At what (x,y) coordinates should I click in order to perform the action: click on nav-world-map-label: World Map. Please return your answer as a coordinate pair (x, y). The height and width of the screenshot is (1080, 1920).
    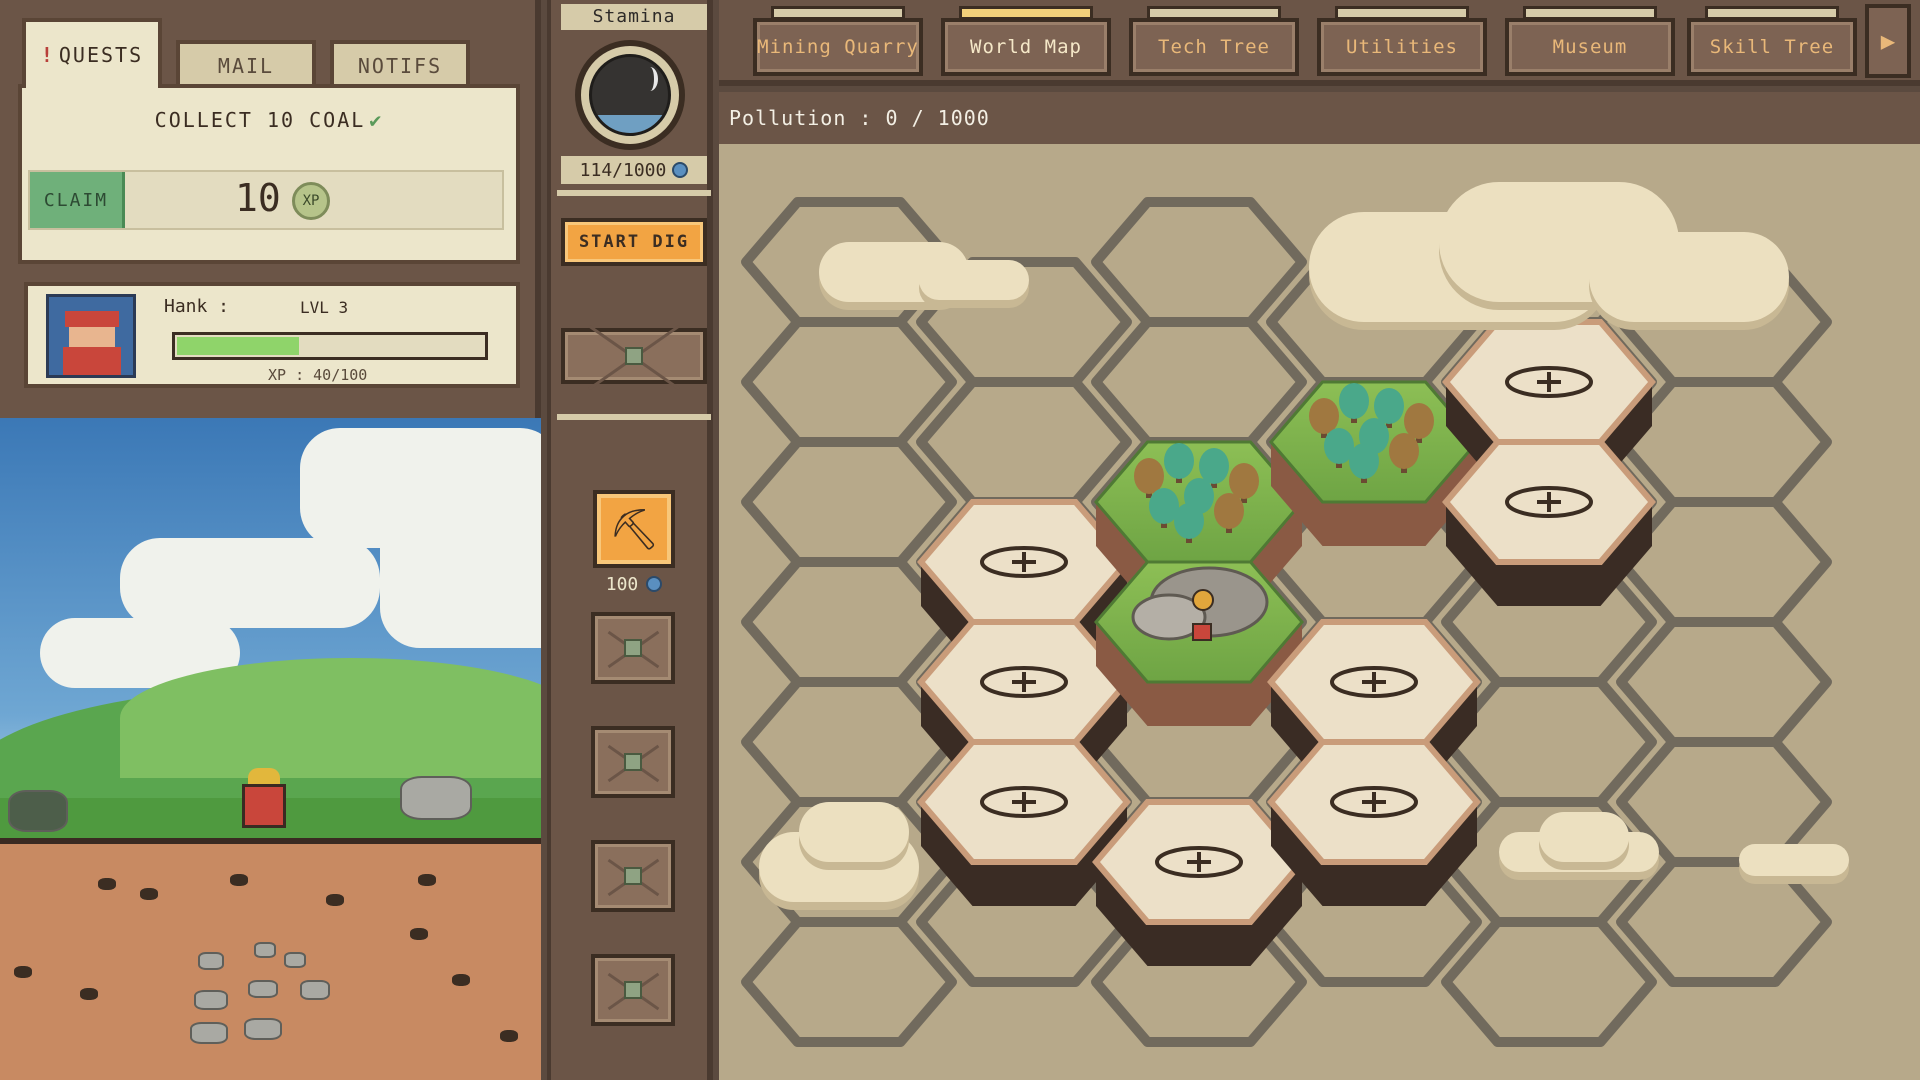
    Looking at the image, I should click on (1026, 47).